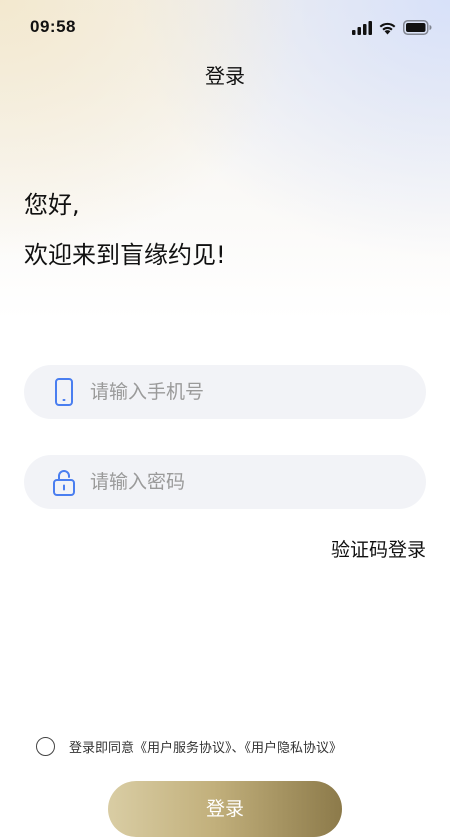  Describe the element at coordinates (52, 205) in the screenshot. I see `greeting-line-1: 您好,` at that location.